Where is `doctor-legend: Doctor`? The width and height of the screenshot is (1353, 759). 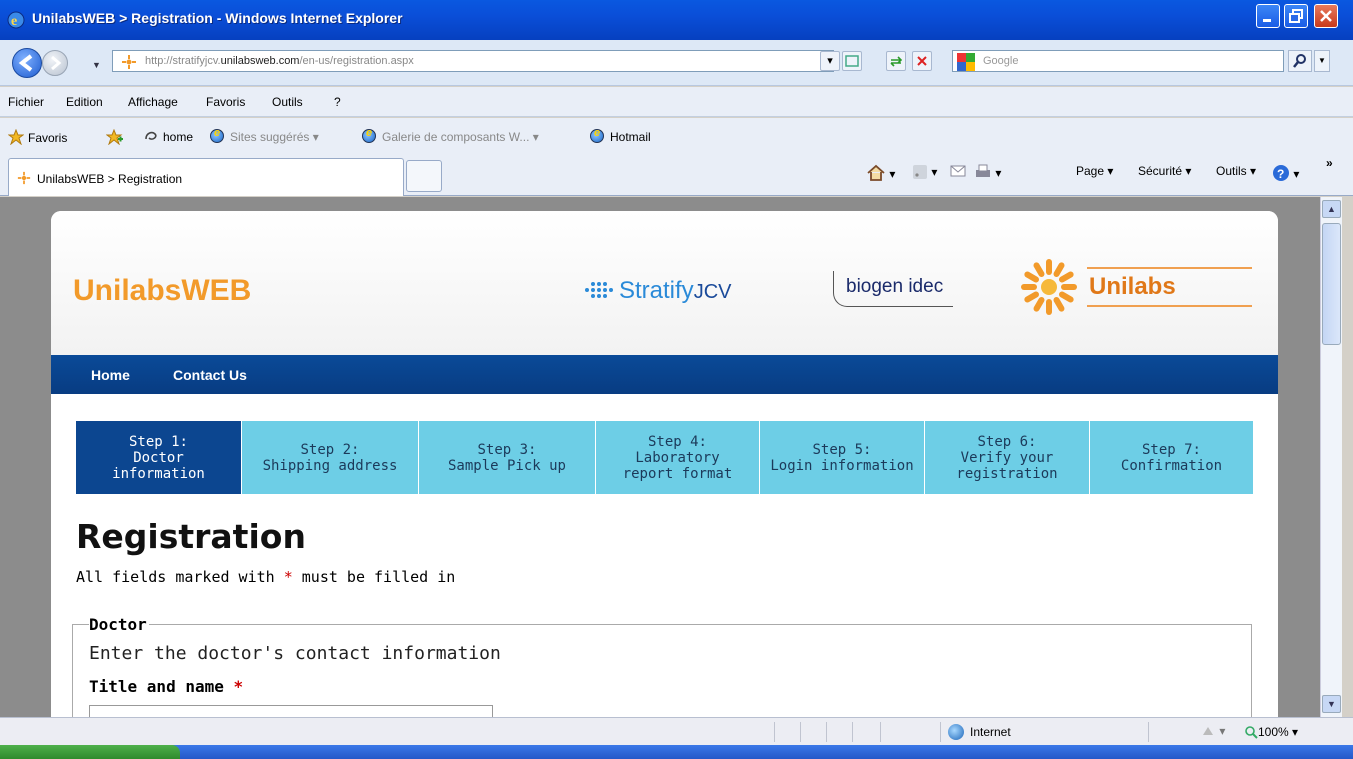
doctor-legend: Doctor is located at coordinates (119, 624).